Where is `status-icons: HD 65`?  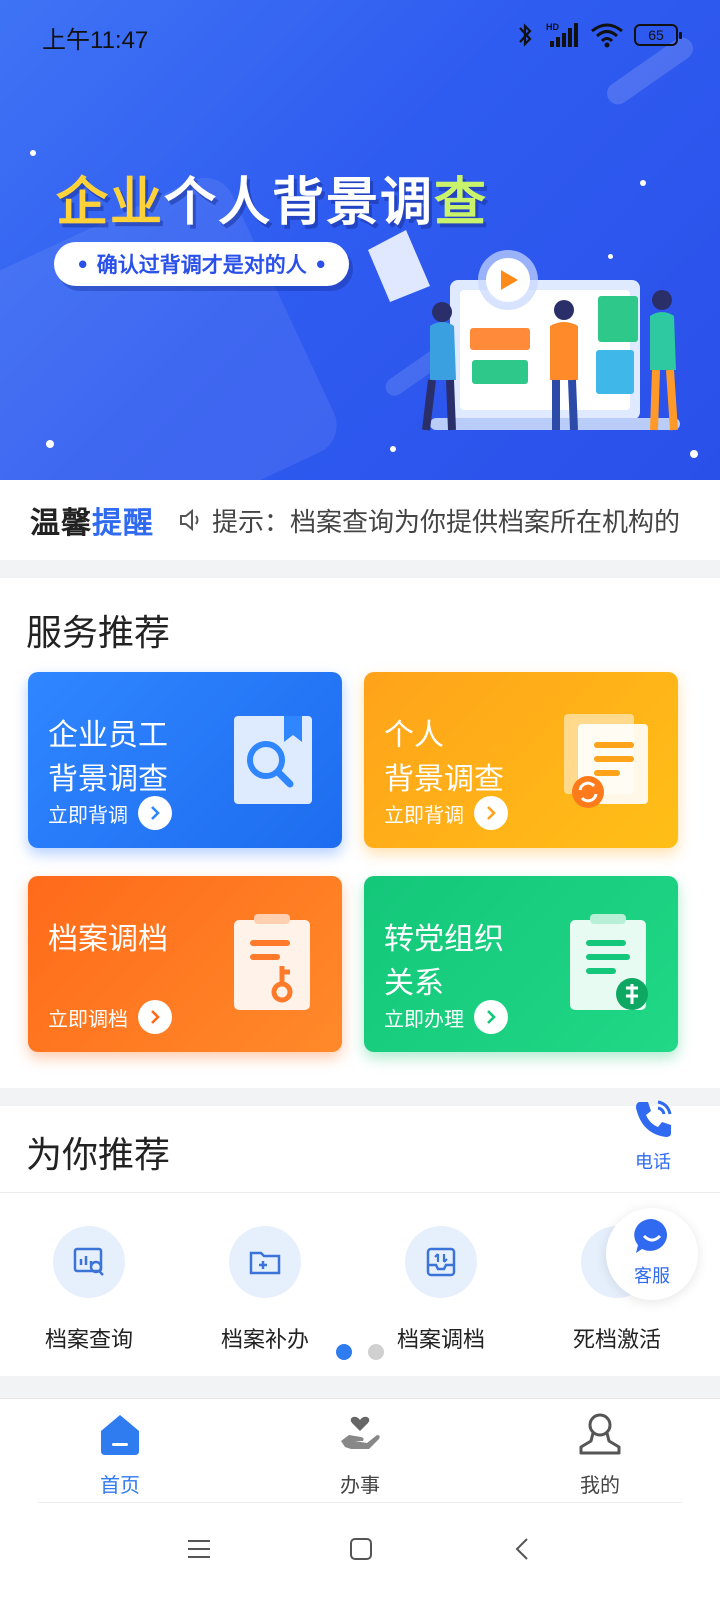
status-icons: HD 65 is located at coordinates (599, 35).